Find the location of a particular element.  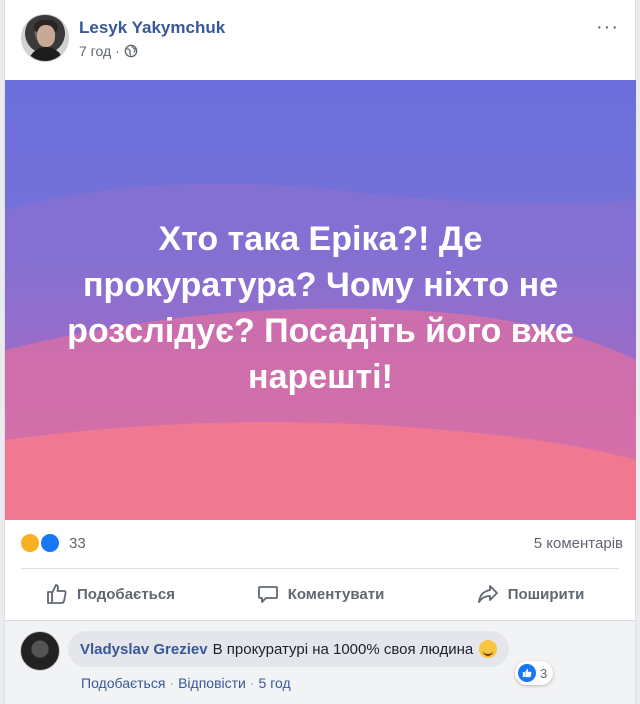

reaction-stats: 33 5 коментарів is located at coordinates (320, 545).